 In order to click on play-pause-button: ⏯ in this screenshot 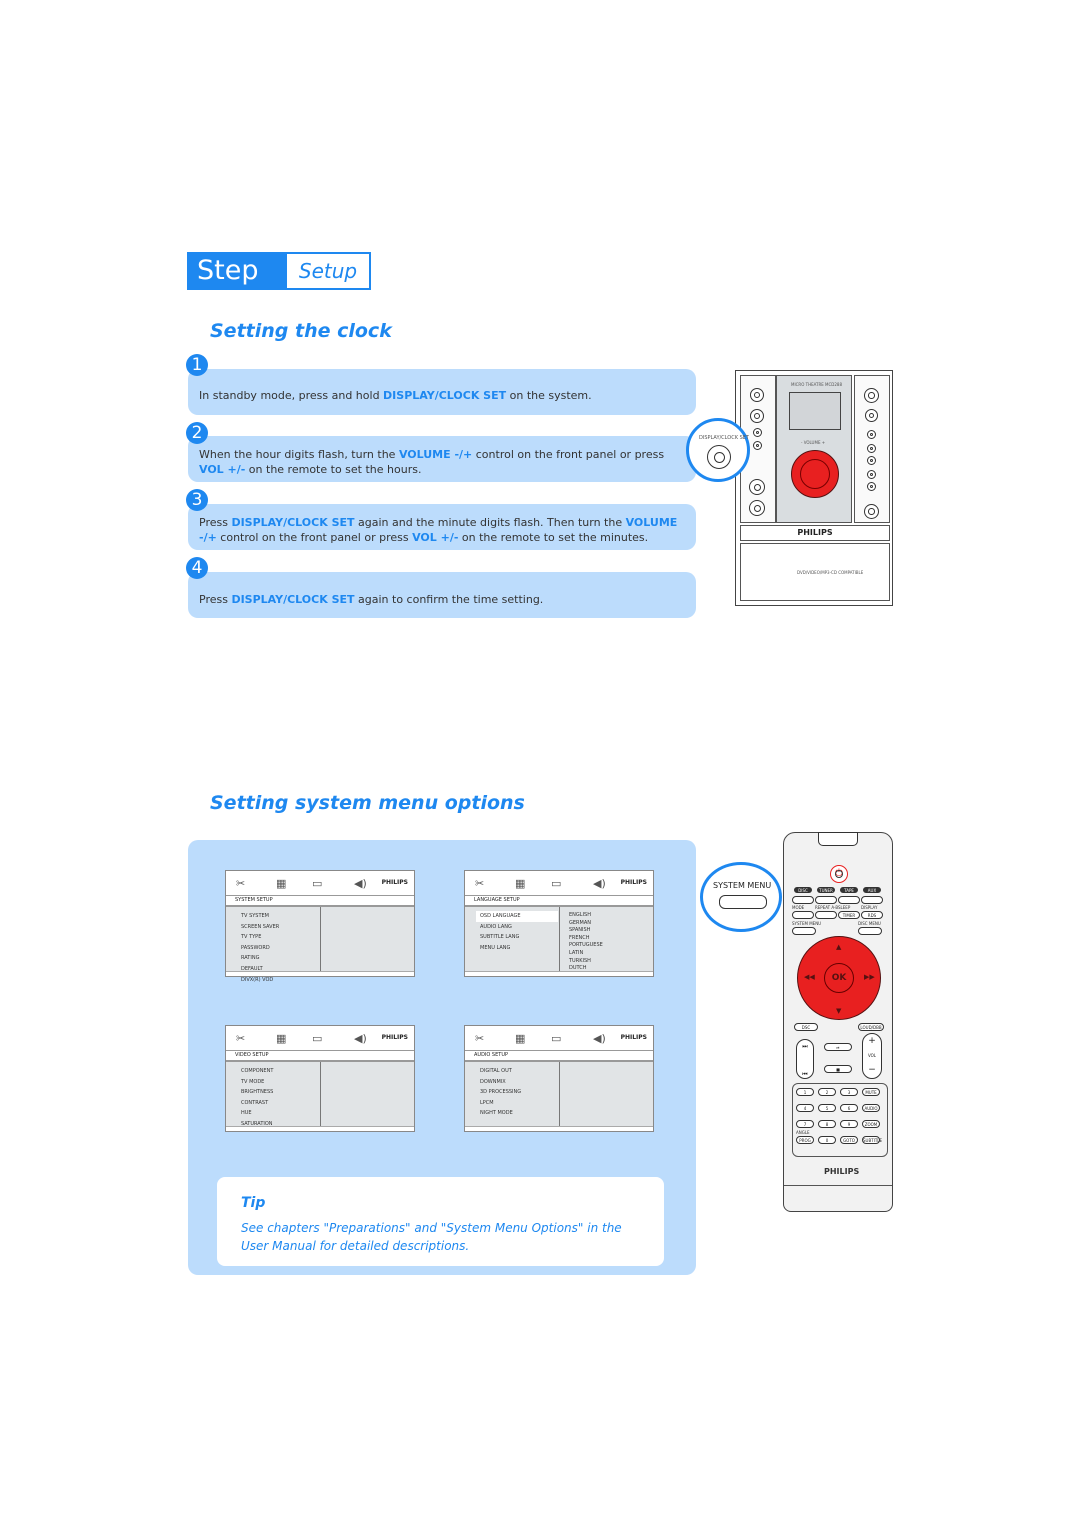, I will do `click(838, 1047)`.